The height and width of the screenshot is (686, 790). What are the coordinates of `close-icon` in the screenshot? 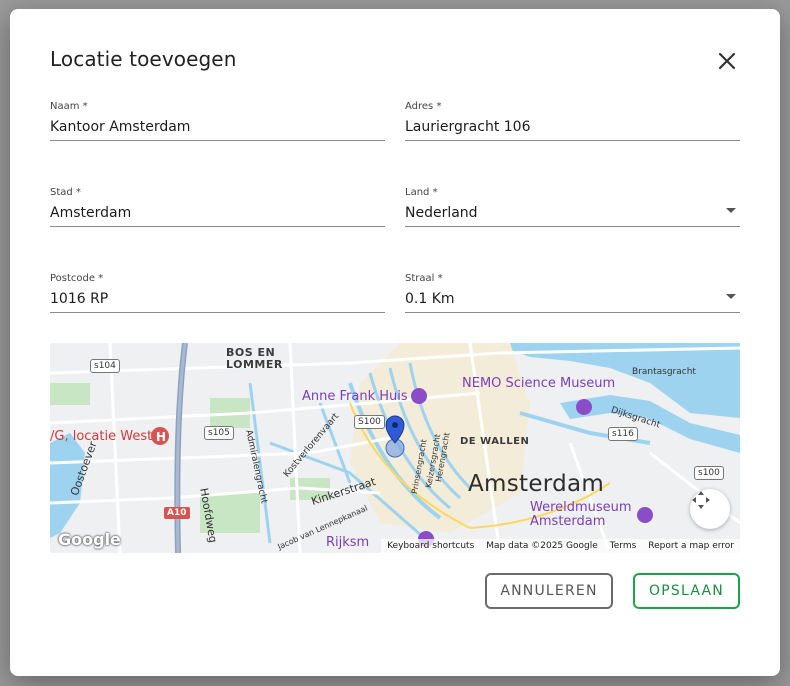 It's located at (727, 61).